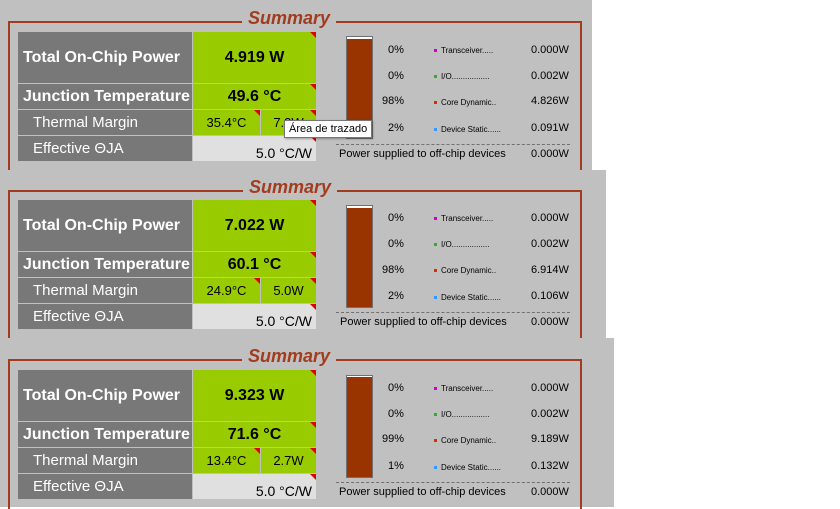 The height and width of the screenshot is (509, 840). What do you see at coordinates (550, 101) in the screenshot?
I see `core-dynamic-watts: 4.826W` at bounding box center [550, 101].